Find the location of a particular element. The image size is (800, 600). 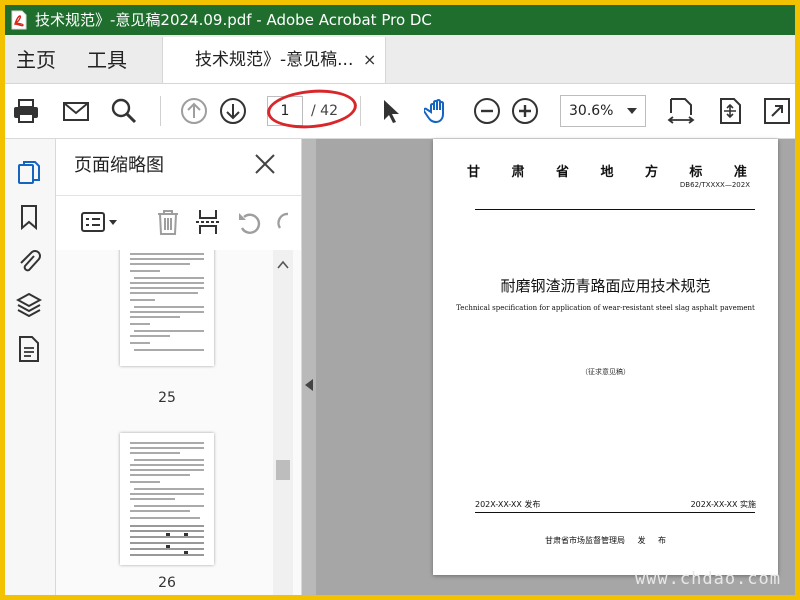

issuer: 甘肃省市场监督管理局 发 布 is located at coordinates (605, 540).